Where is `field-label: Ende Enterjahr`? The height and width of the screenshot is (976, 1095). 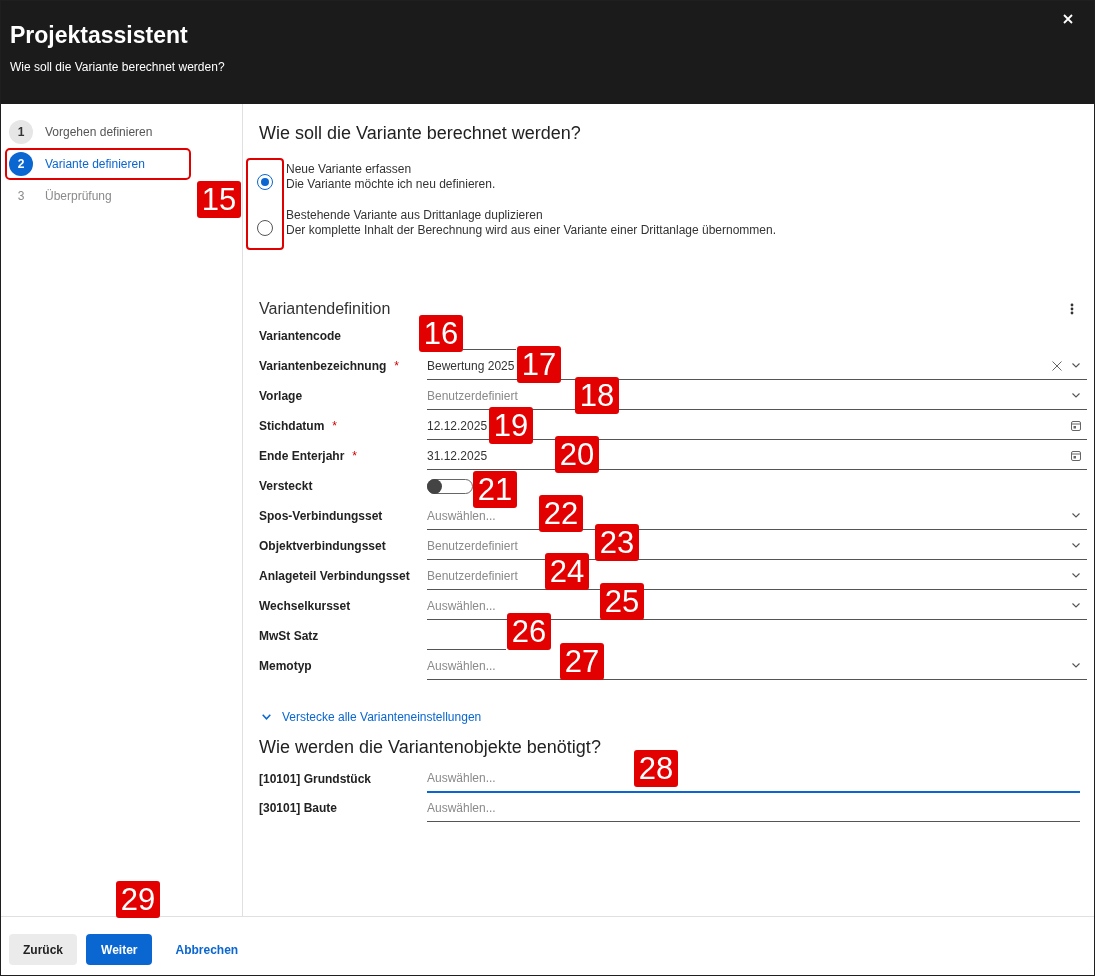
field-label: Ende Enterjahr is located at coordinates (302, 456).